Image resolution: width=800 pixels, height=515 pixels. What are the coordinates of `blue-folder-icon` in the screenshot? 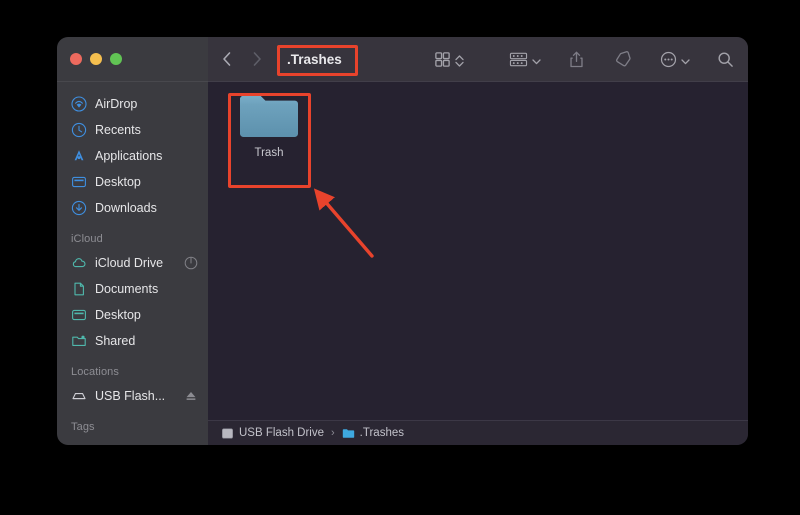 It's located at (348, 433).